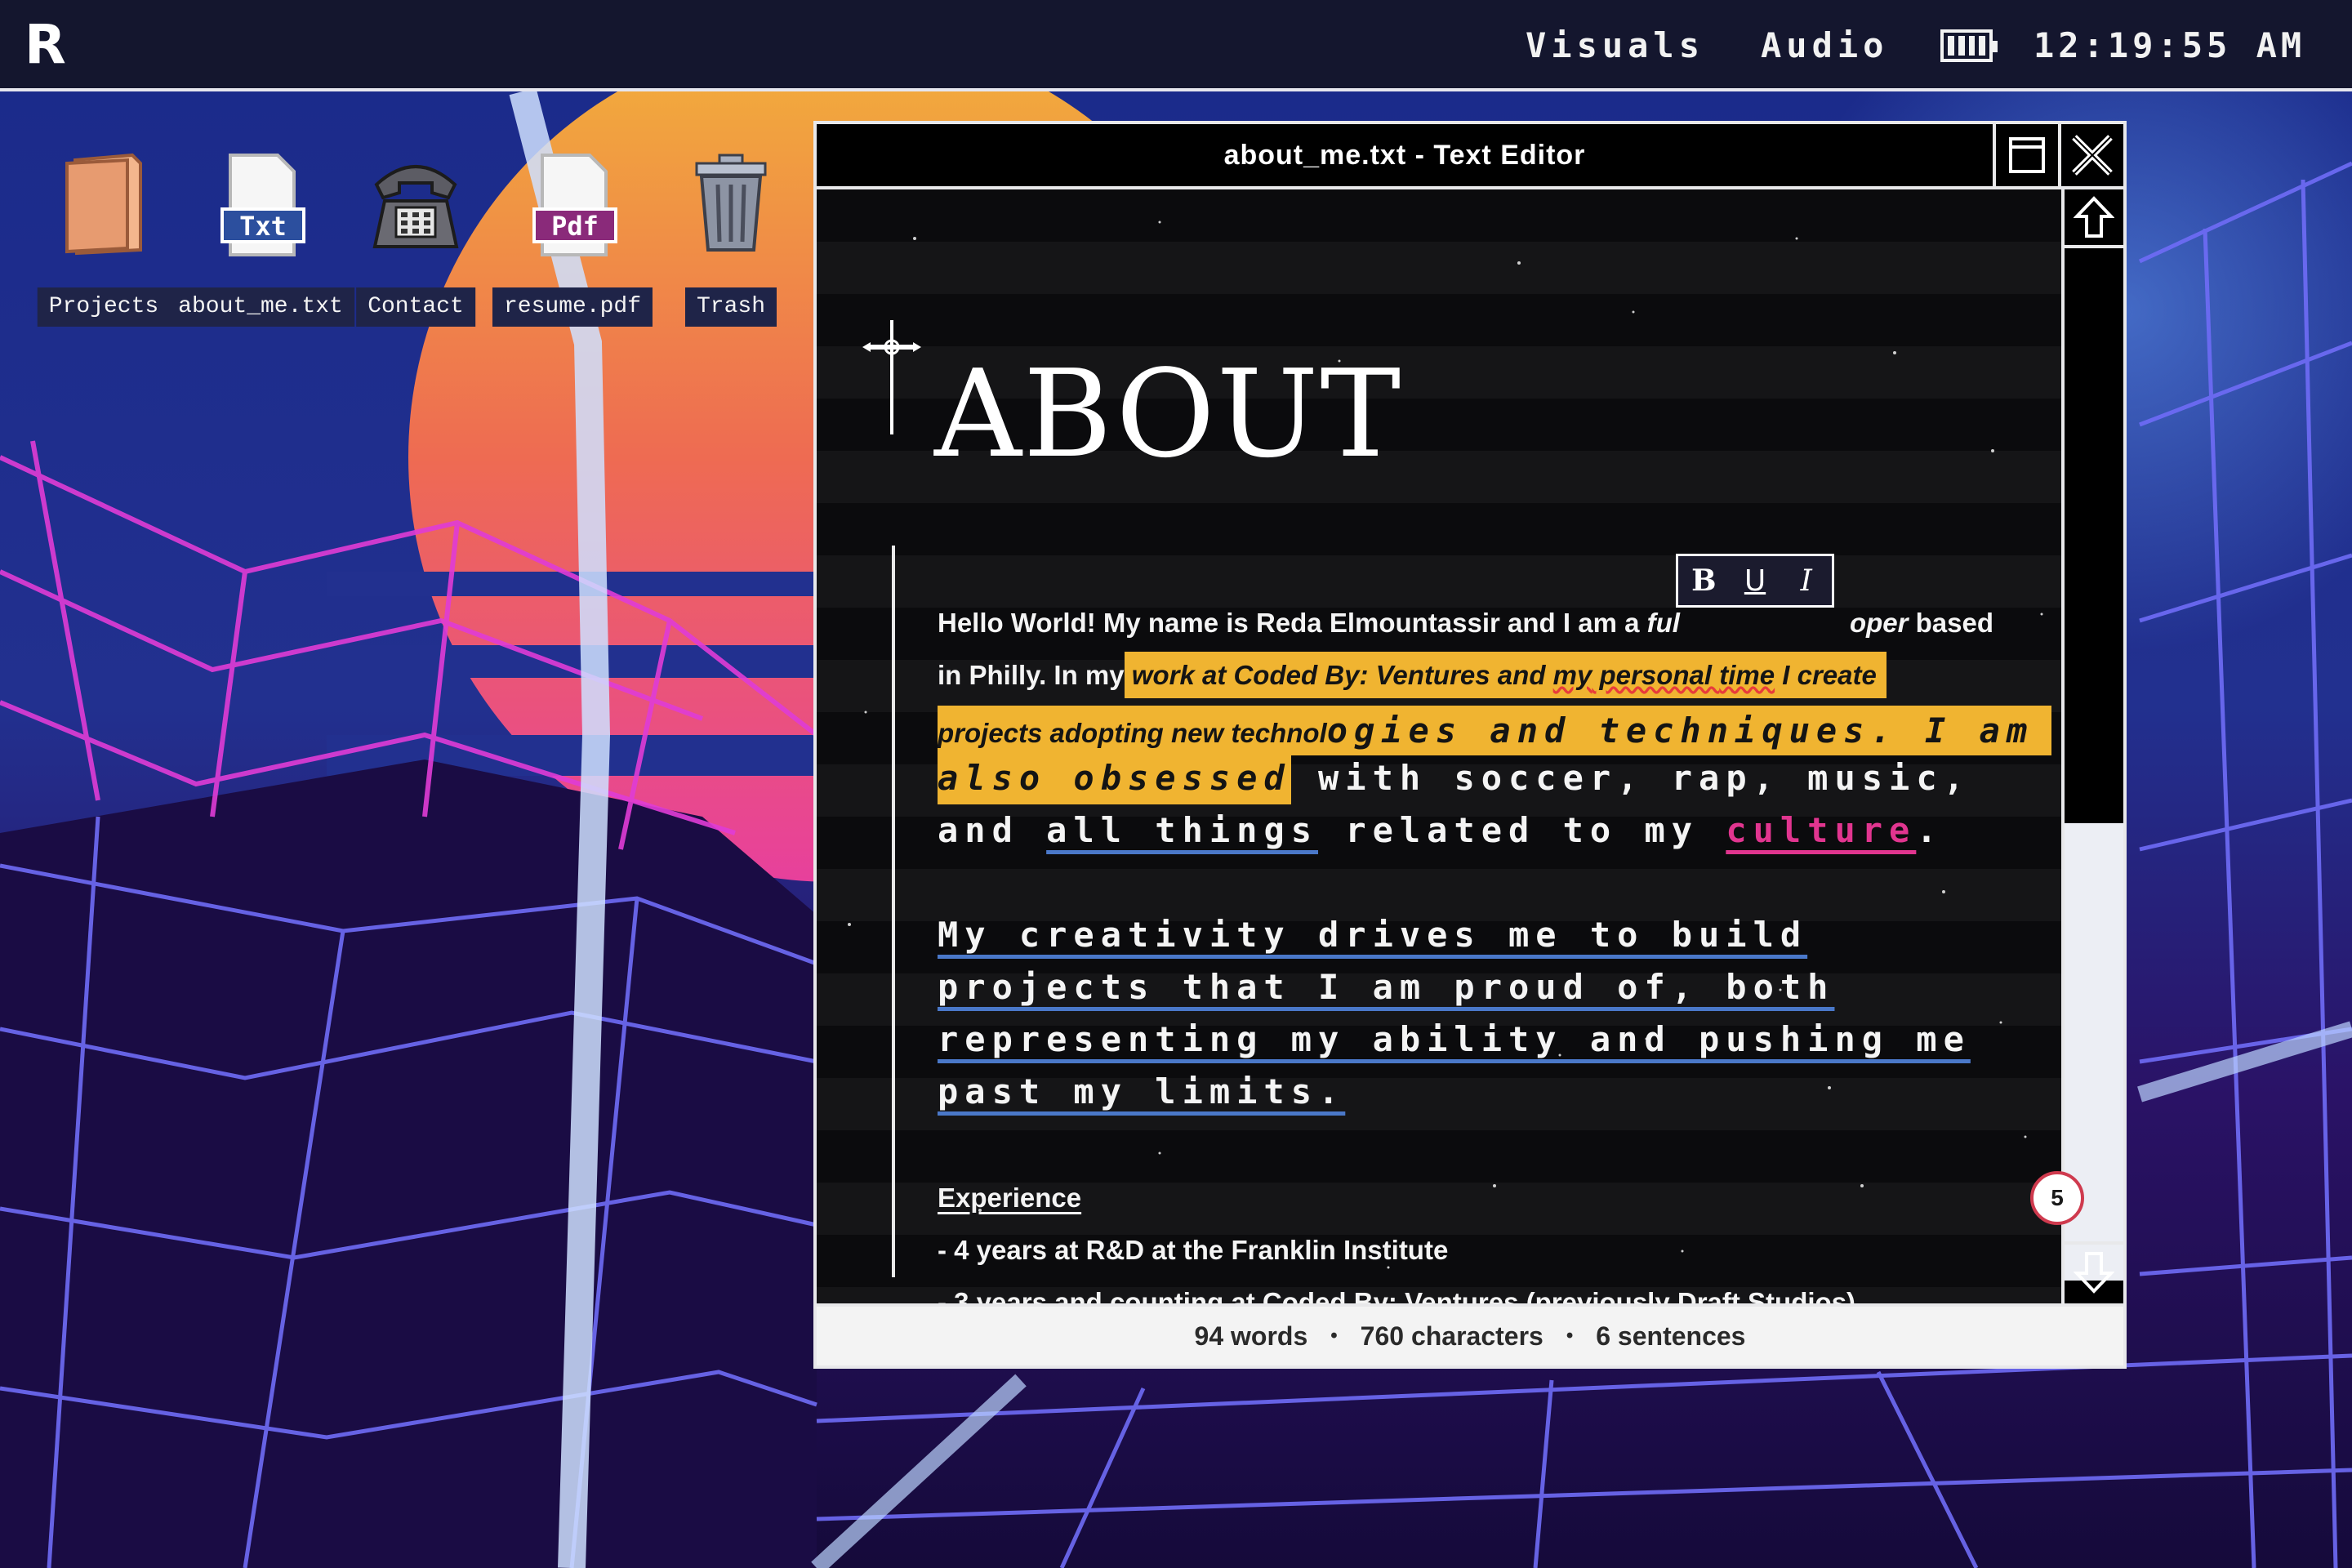 The height and width of the screenshot is (1568, 2352). I want to click on txt-badge: Txt, so click(263, 226).